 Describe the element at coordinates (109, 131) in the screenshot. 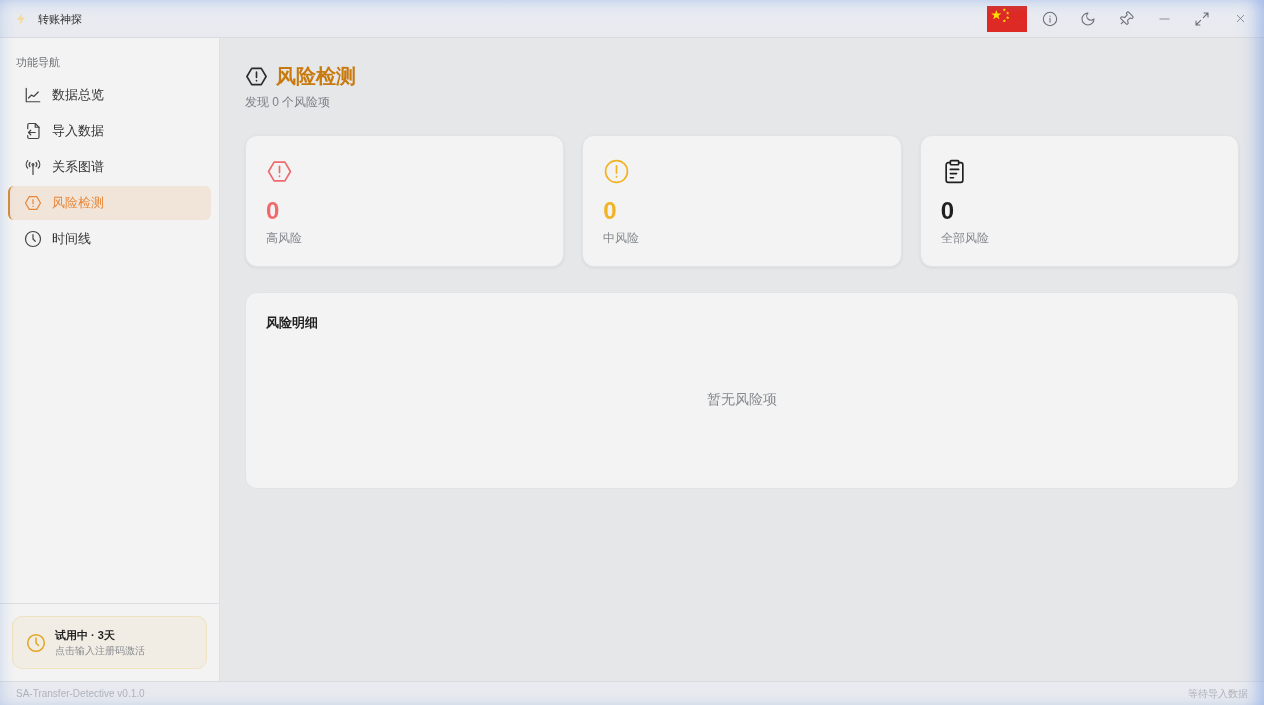

I see `nav-item: 导入数据` at that location.